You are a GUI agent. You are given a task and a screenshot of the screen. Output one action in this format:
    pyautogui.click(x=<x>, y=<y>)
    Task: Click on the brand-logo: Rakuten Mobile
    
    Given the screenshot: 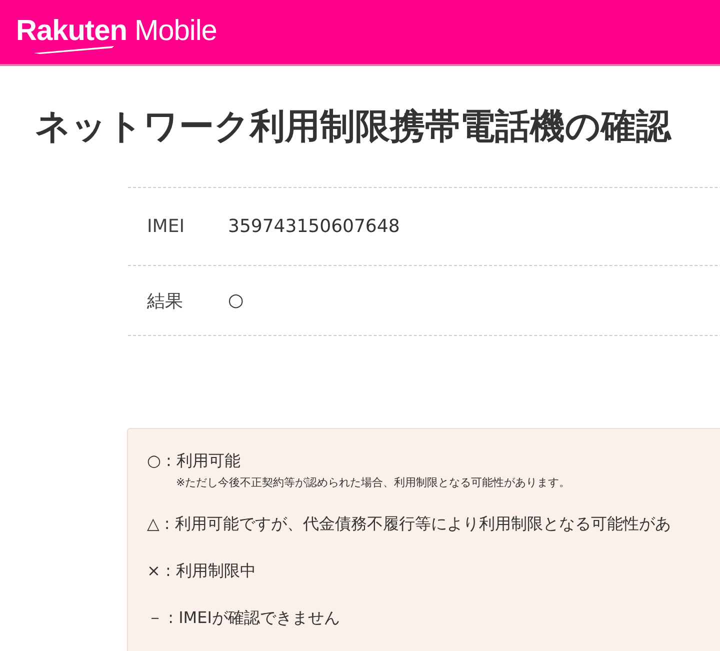 What is the action you would take?
    pyautogui.click(x=116, y=30)
    